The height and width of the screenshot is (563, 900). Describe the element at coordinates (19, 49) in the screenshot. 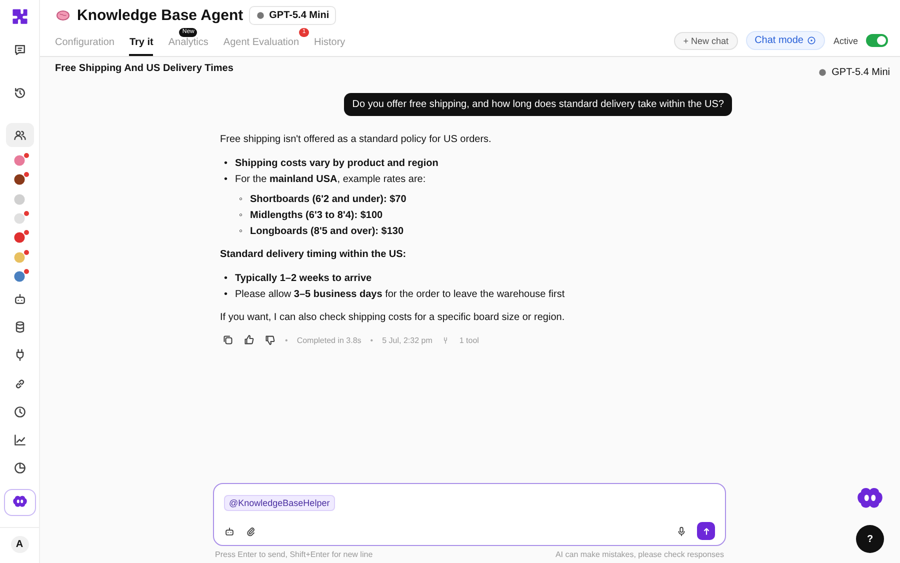

I see `chat-bubble-icon` at that location.